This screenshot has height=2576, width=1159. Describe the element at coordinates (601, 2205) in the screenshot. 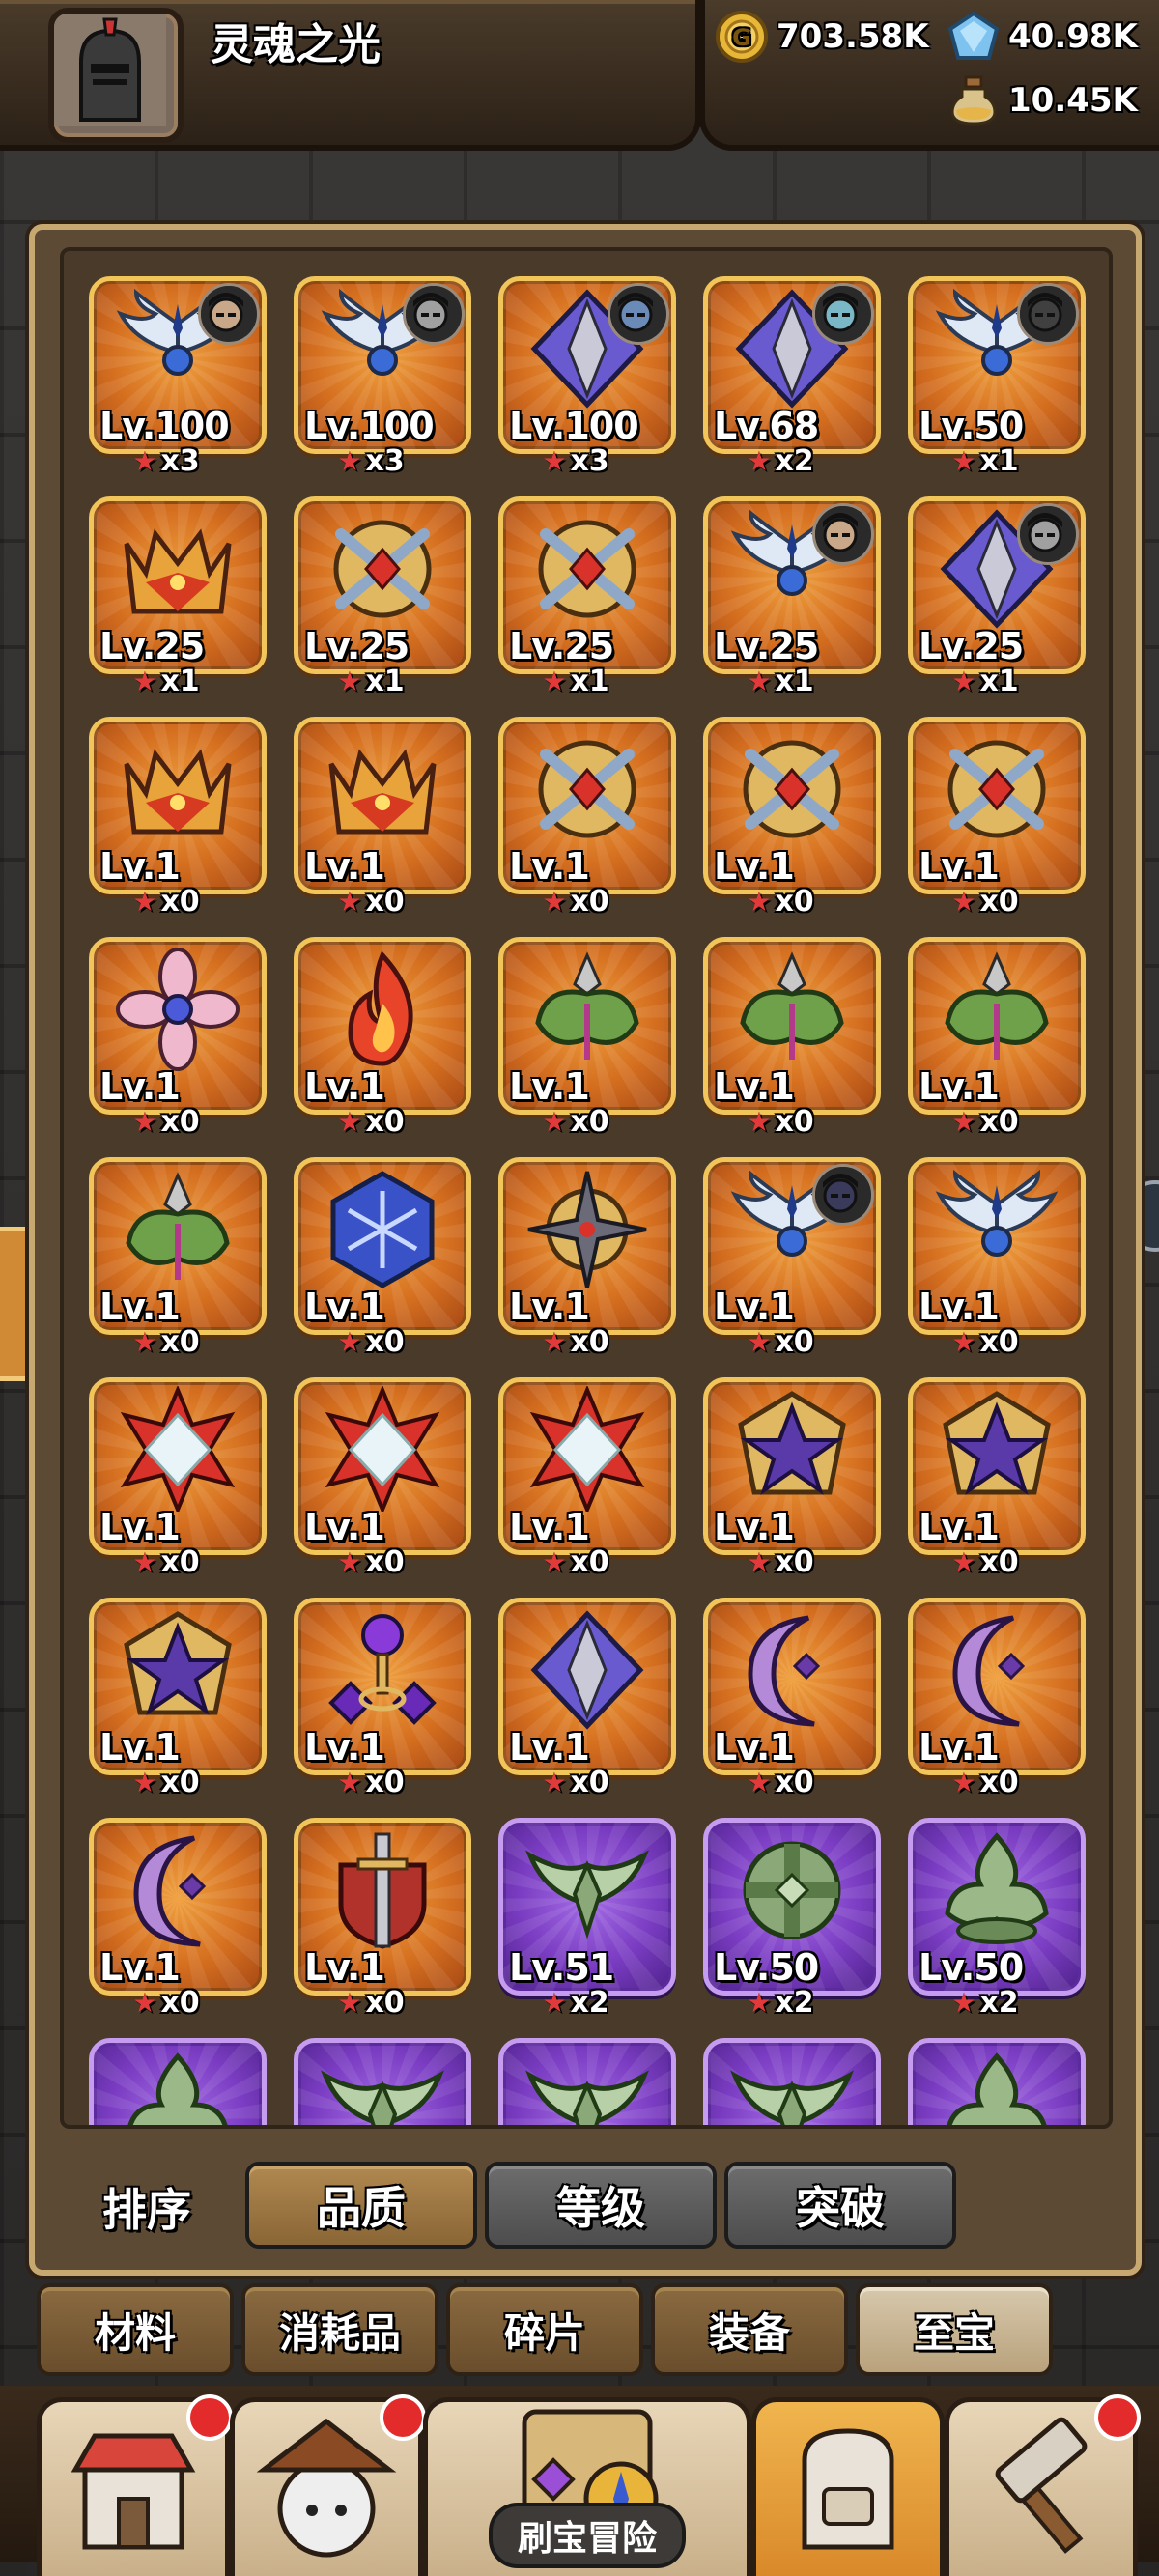

I see `sort-level-button: 等级` at that location.